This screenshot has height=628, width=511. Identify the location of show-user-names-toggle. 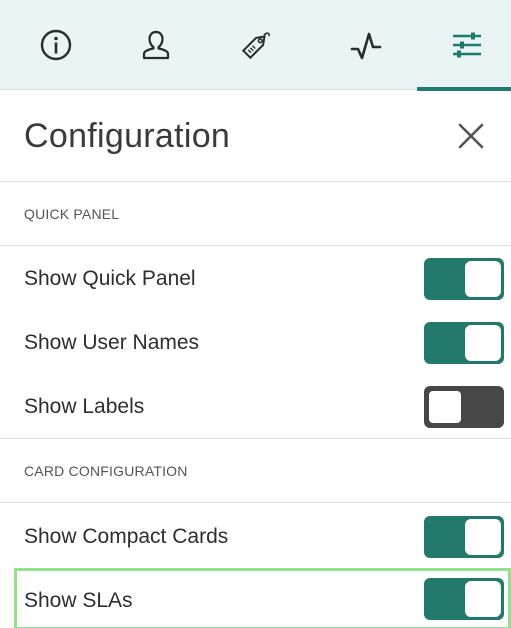
(464, 343).